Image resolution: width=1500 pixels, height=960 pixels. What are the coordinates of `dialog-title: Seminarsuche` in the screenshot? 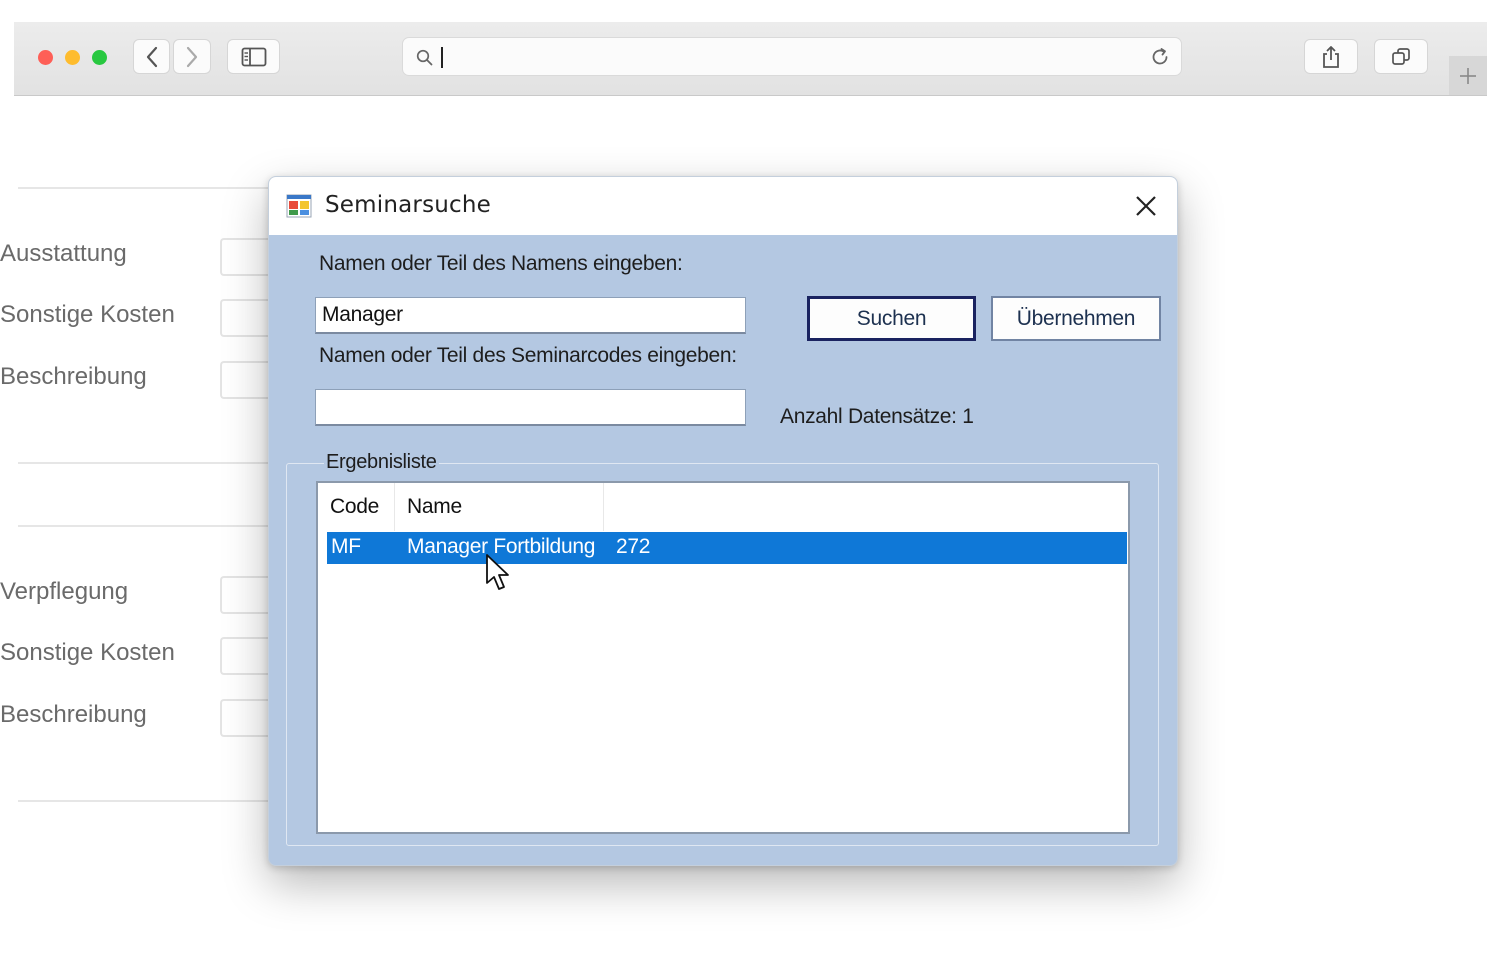 It's located at (408, 205).